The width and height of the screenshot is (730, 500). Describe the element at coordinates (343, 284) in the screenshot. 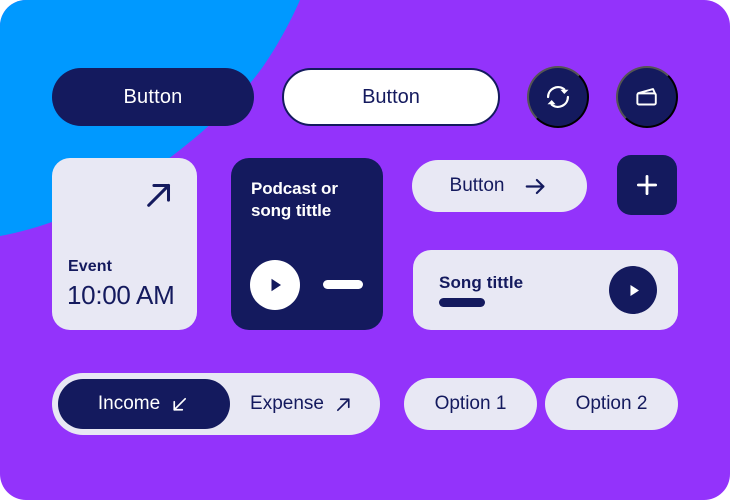

I see `podcast-progress-bar` at that location.